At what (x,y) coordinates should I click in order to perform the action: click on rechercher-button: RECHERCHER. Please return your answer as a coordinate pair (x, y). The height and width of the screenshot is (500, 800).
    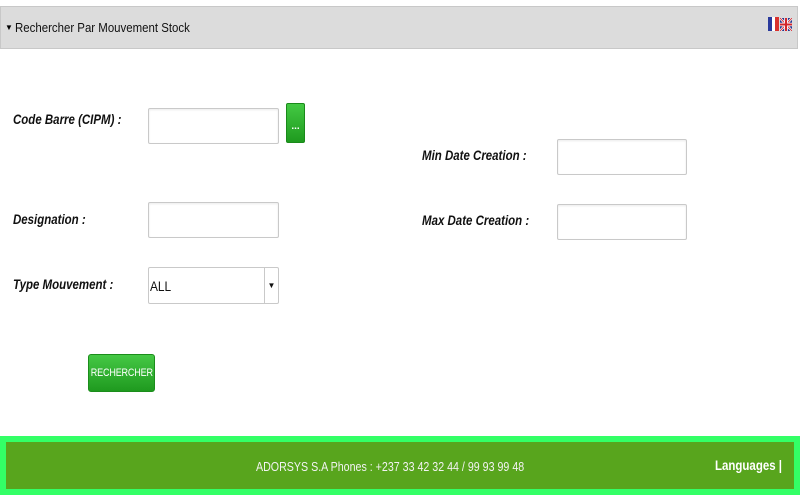
    Looking at the image, I should click on (121, 373).